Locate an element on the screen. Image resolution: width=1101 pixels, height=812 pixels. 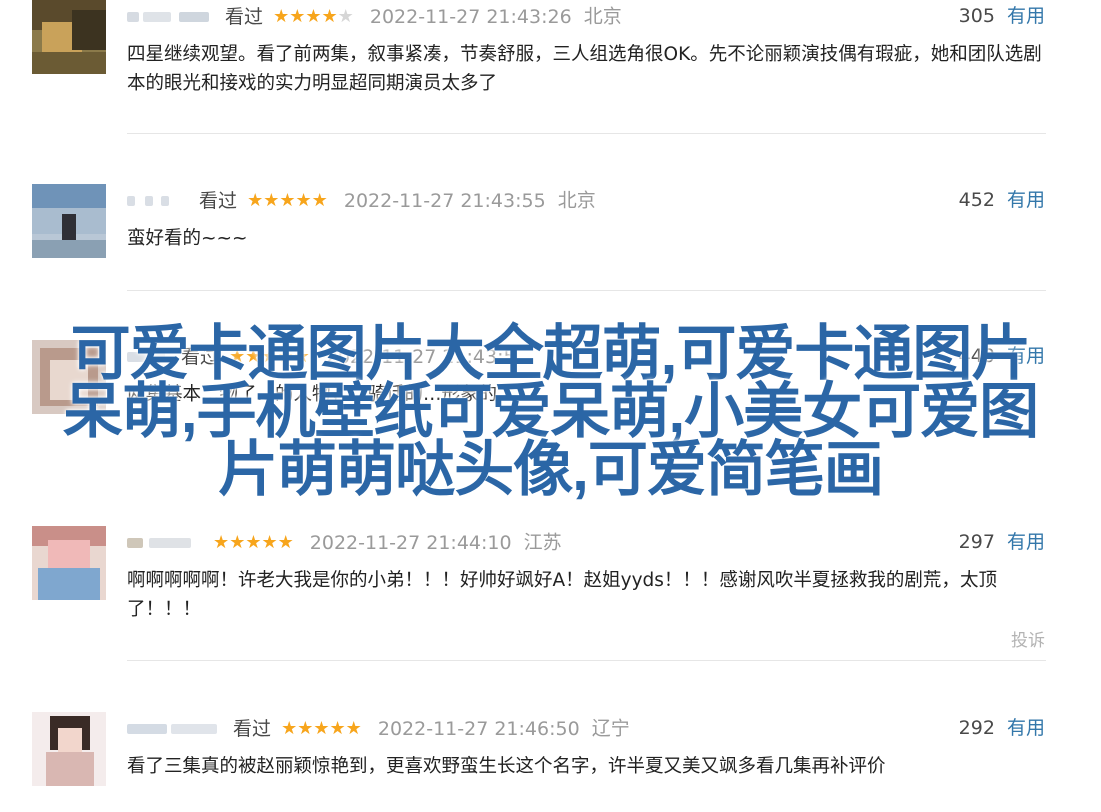
review-meta: 看过 ★★★★★ 2022-11-27 21:43:55 北京 is located at coordinates (361, 200).